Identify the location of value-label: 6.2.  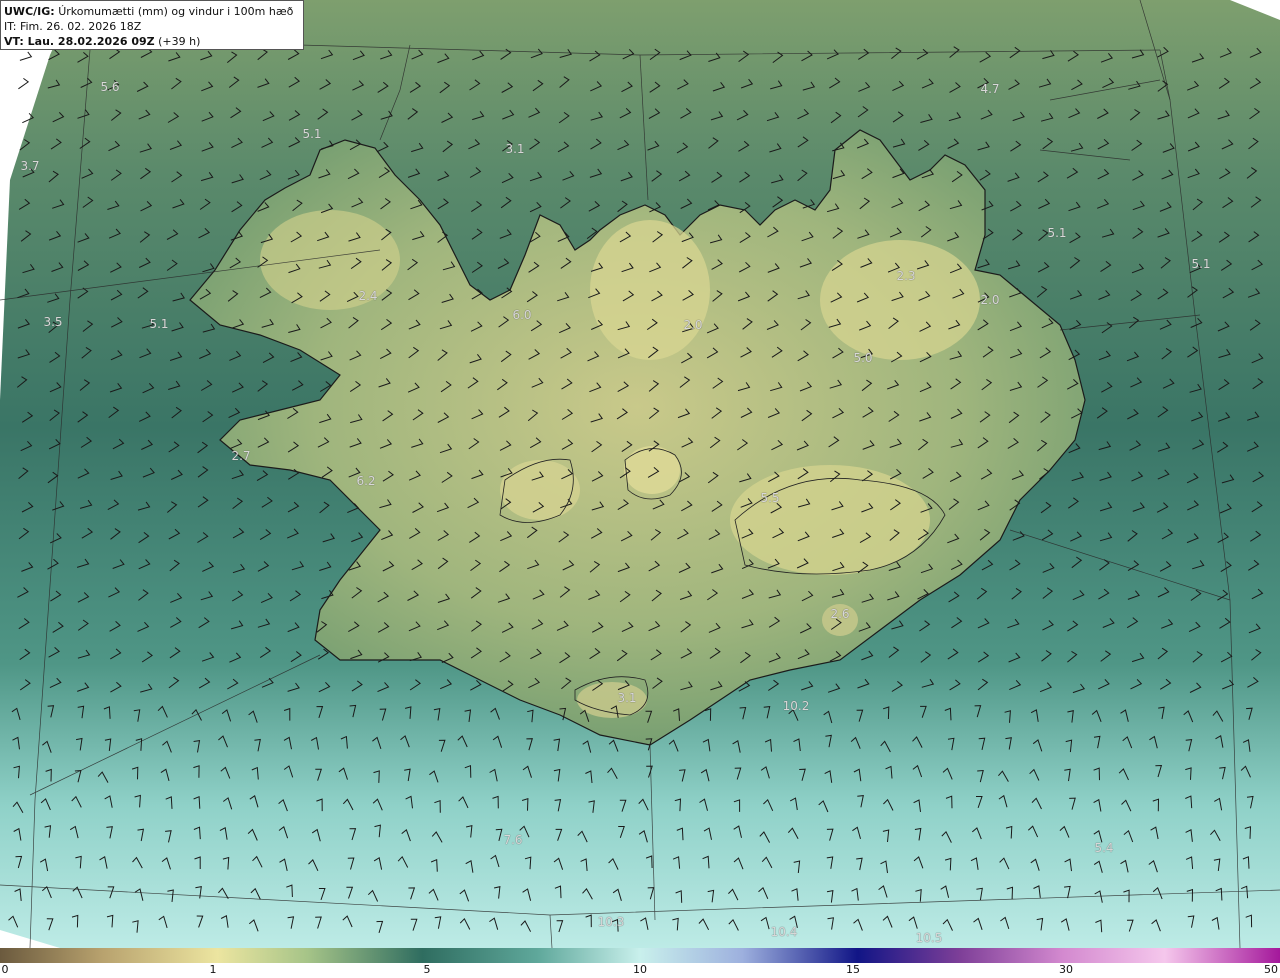
(366, 481).